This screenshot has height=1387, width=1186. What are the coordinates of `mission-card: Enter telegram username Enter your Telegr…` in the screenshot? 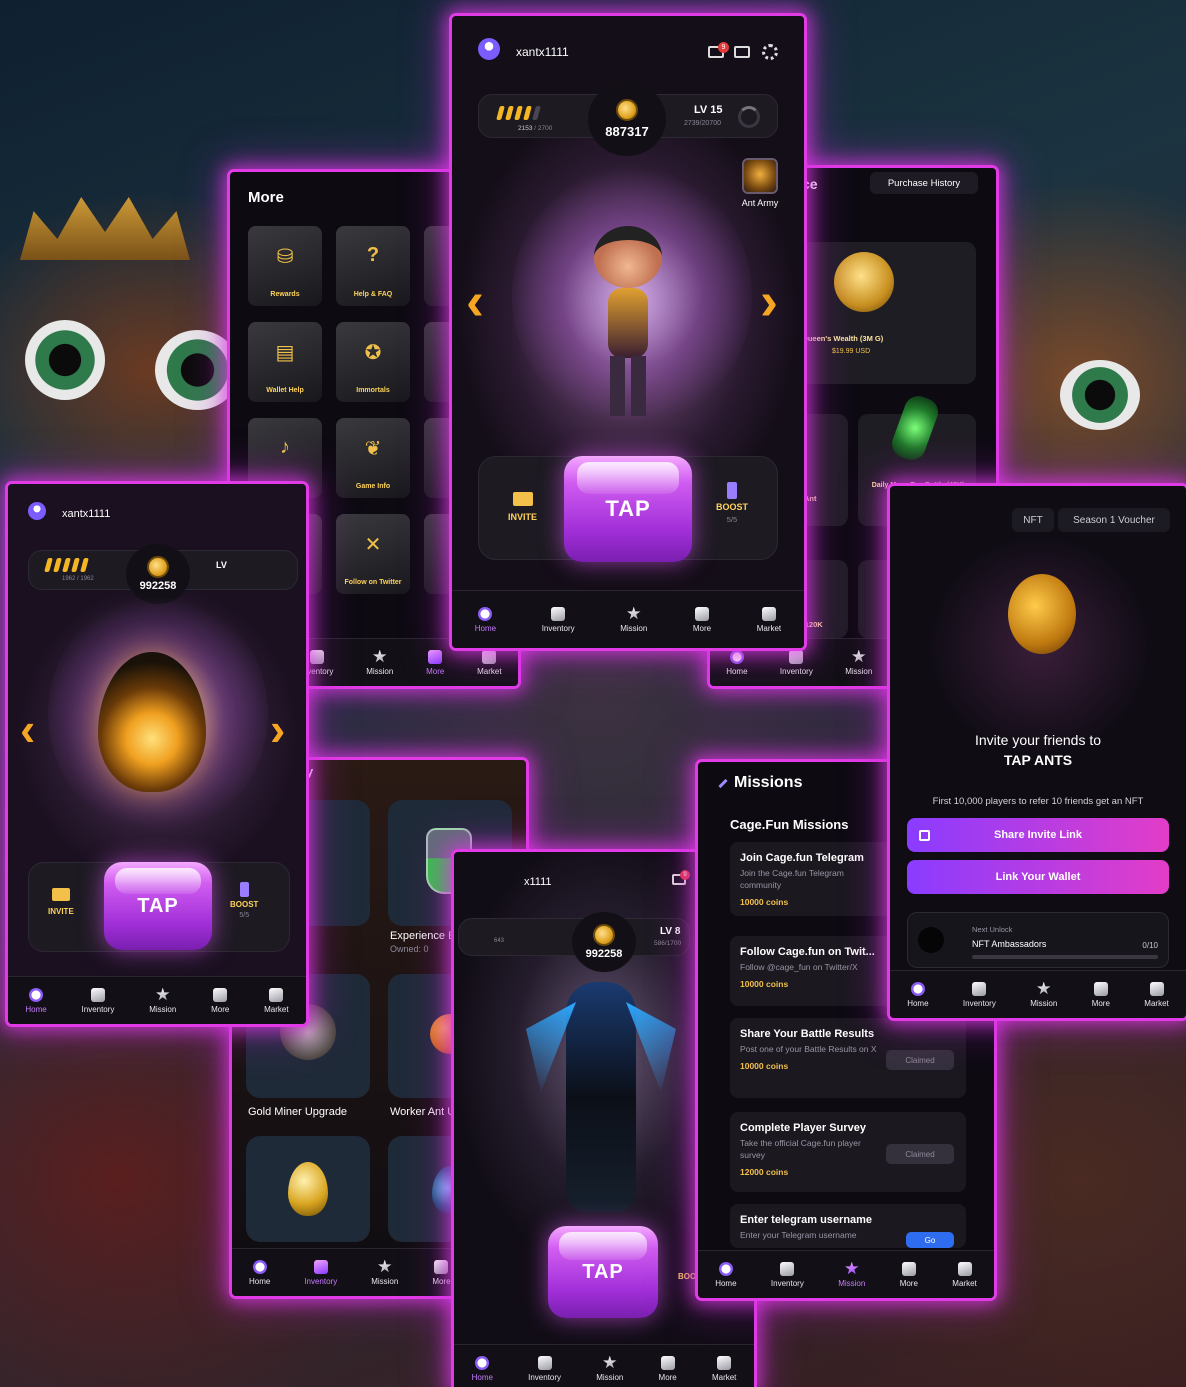 It's located at (848, 1226).